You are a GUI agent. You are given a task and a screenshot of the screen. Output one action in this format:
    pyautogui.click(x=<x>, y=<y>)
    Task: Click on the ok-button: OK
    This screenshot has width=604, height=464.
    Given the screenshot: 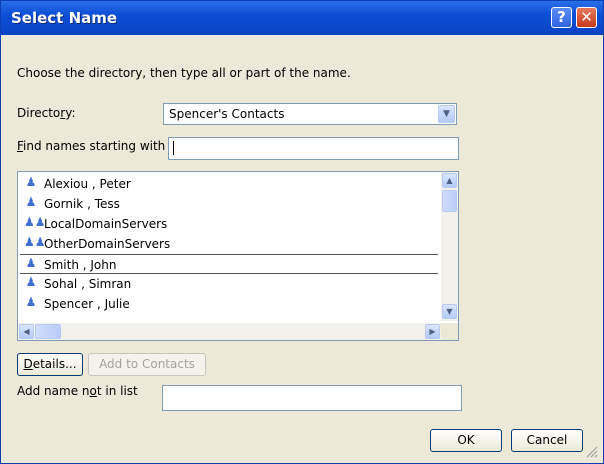 What is the action you would take?
    pyautogui.click(x=466, y=440)
    